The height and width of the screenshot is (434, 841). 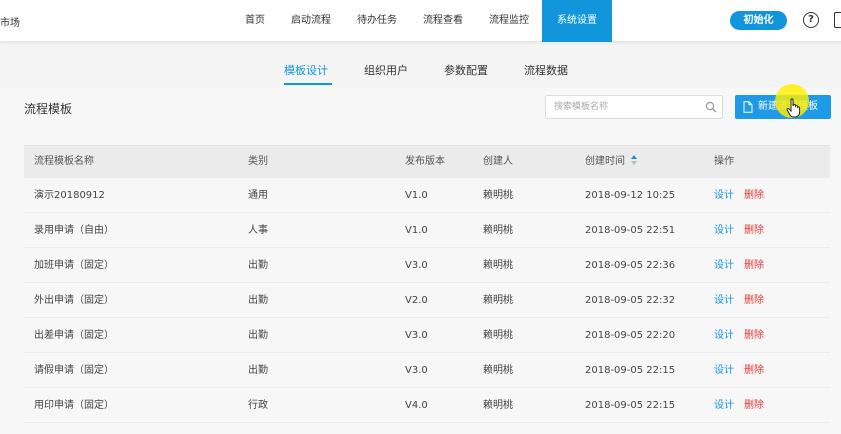 I want to click on panel-title: 流程模板, so click(x=48, y=109).